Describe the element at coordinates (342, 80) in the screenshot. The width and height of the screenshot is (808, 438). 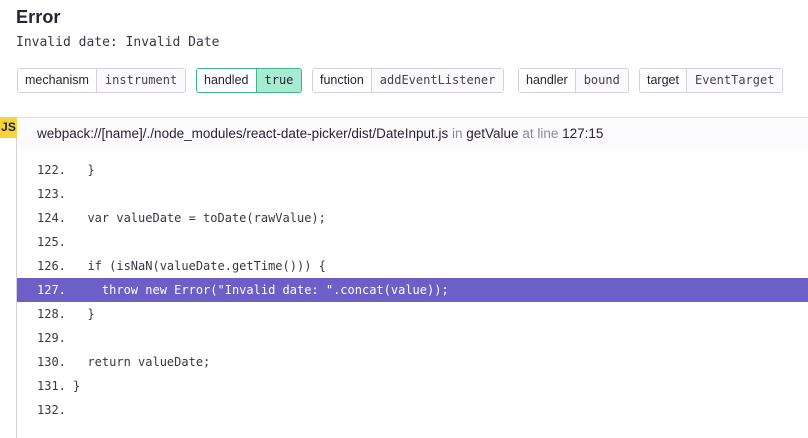
I see `tag-key: function` at that location.